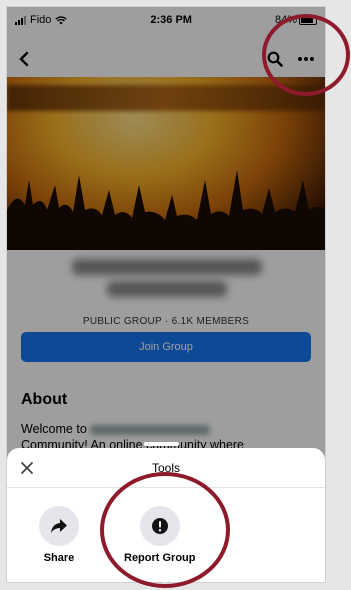 Image resolution: width=351 pixels, height=590 pixels. I want to click on share-arrow-icon, so click(59, 526).